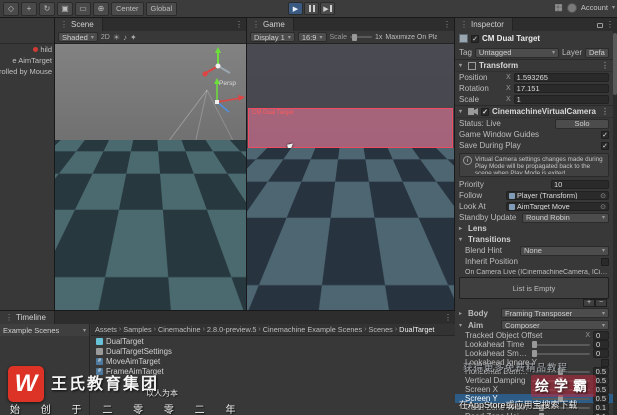  Describe the element at coordinates (615, 223) in the screenshot. I see `inspector-scrollbar` at that location.